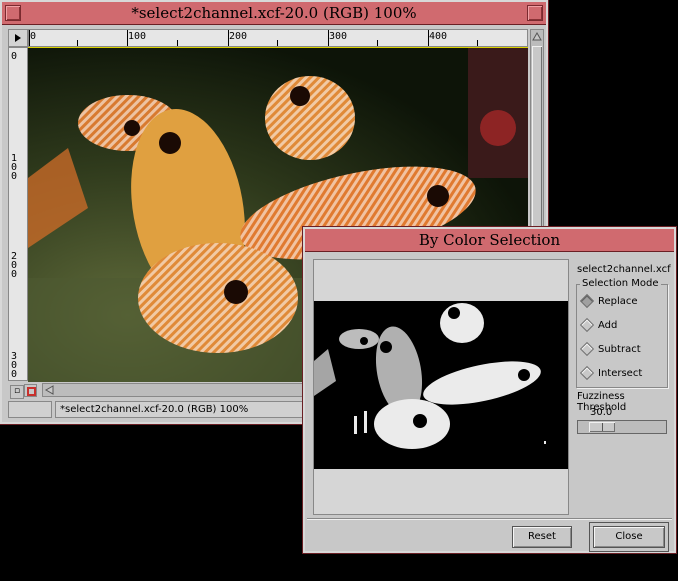  I want to click on radio-replace: Replace, so click(608, 301).